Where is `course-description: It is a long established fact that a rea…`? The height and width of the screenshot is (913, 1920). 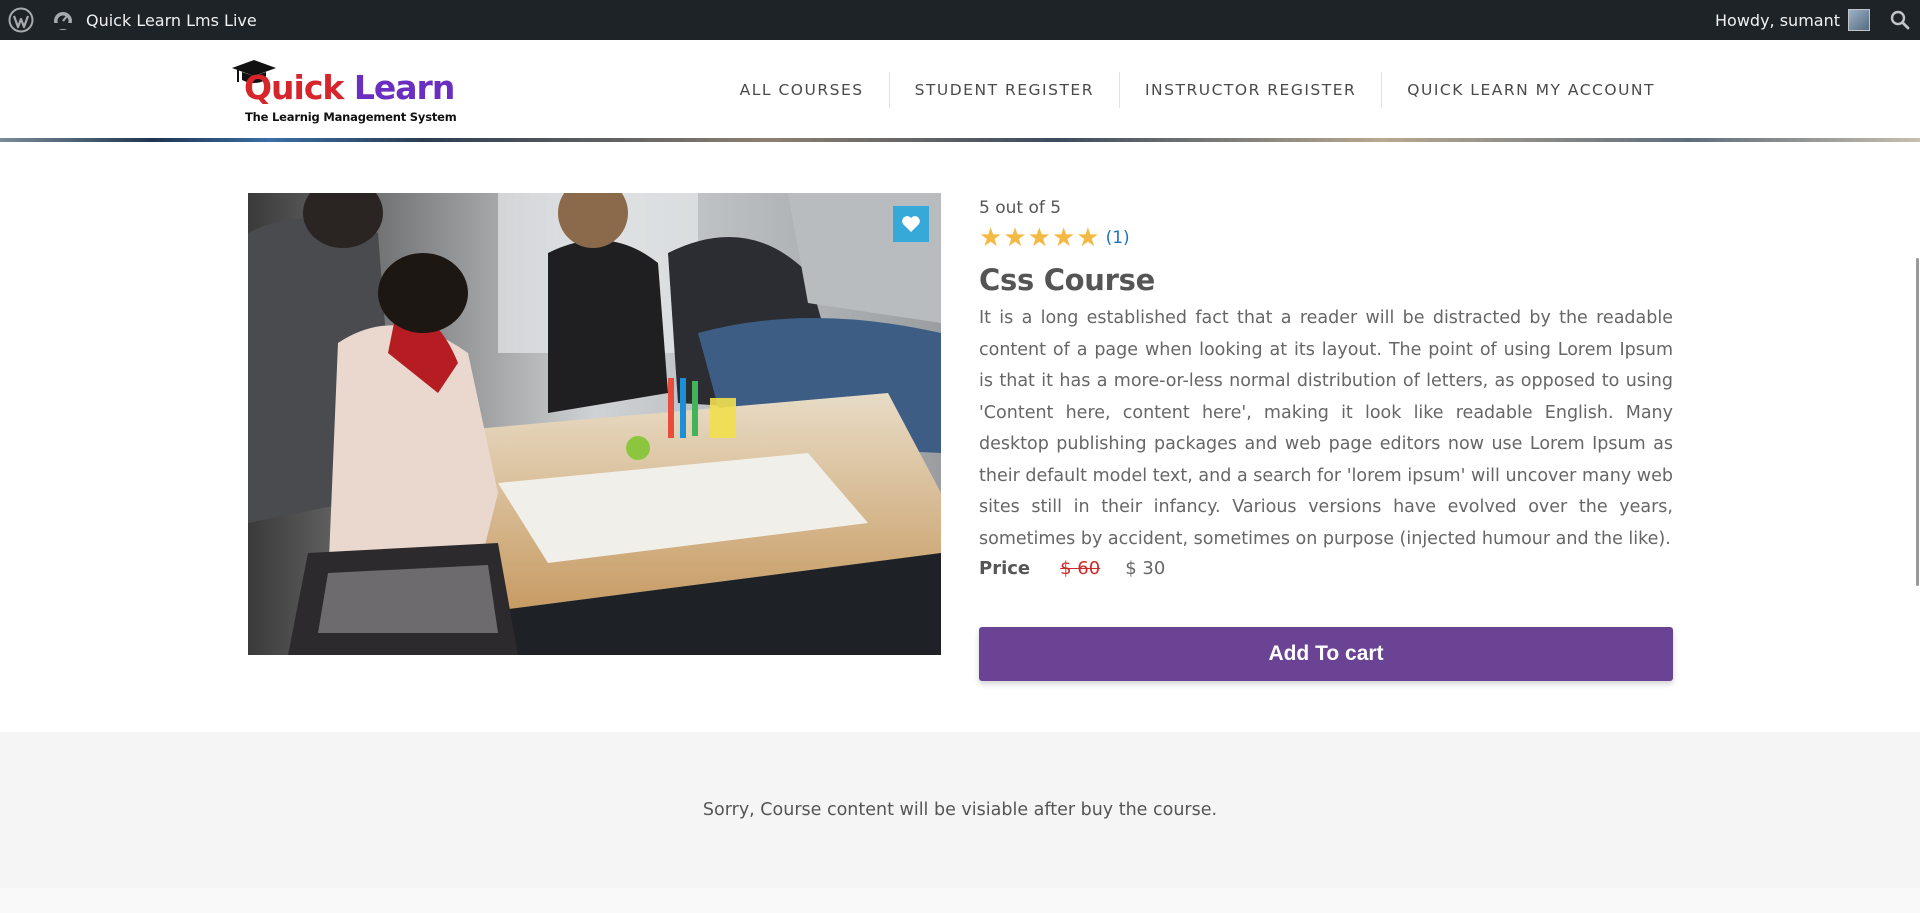 course-description: It is a long established fact that a rea… is located at coordinates (1326, 428).